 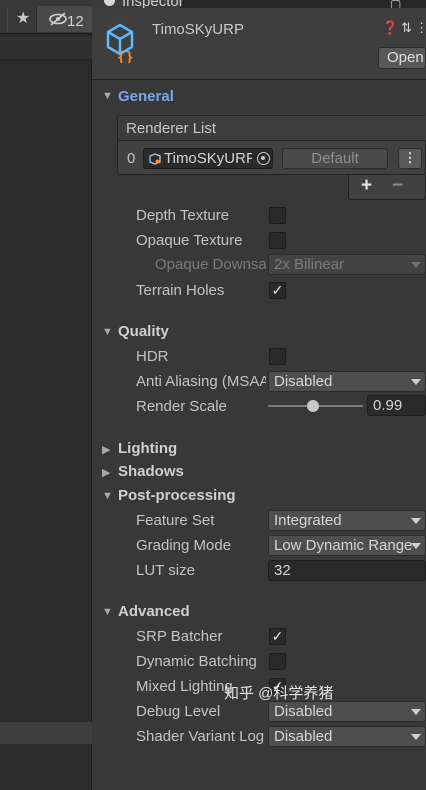 I want to click on feature-set-label: Feature Set, so click(x=175, y=520).